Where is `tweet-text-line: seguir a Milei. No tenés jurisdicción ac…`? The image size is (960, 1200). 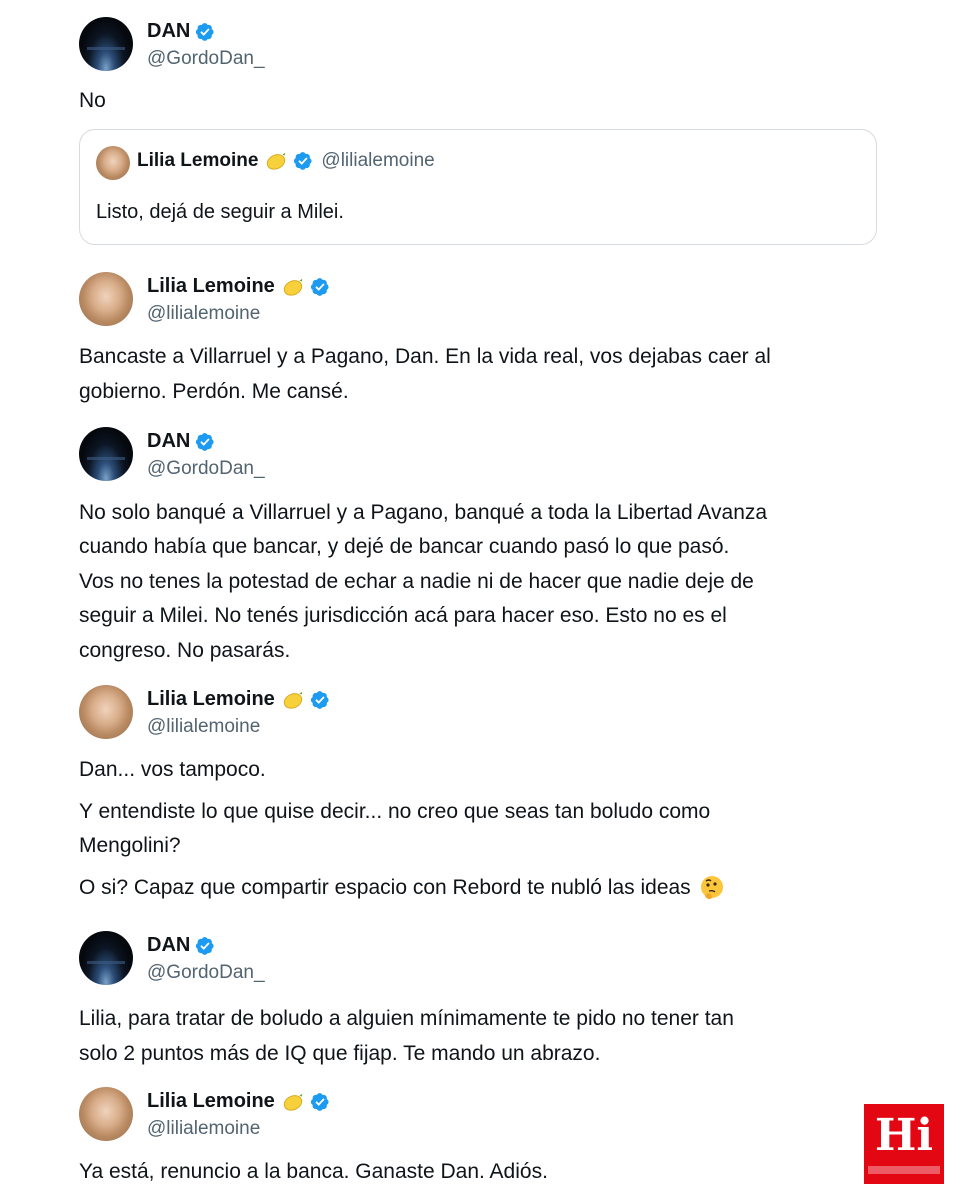
tweet-text-line: seguir a Milei. No tenés jurisdicción ac… is located at coordinates (403, 615).